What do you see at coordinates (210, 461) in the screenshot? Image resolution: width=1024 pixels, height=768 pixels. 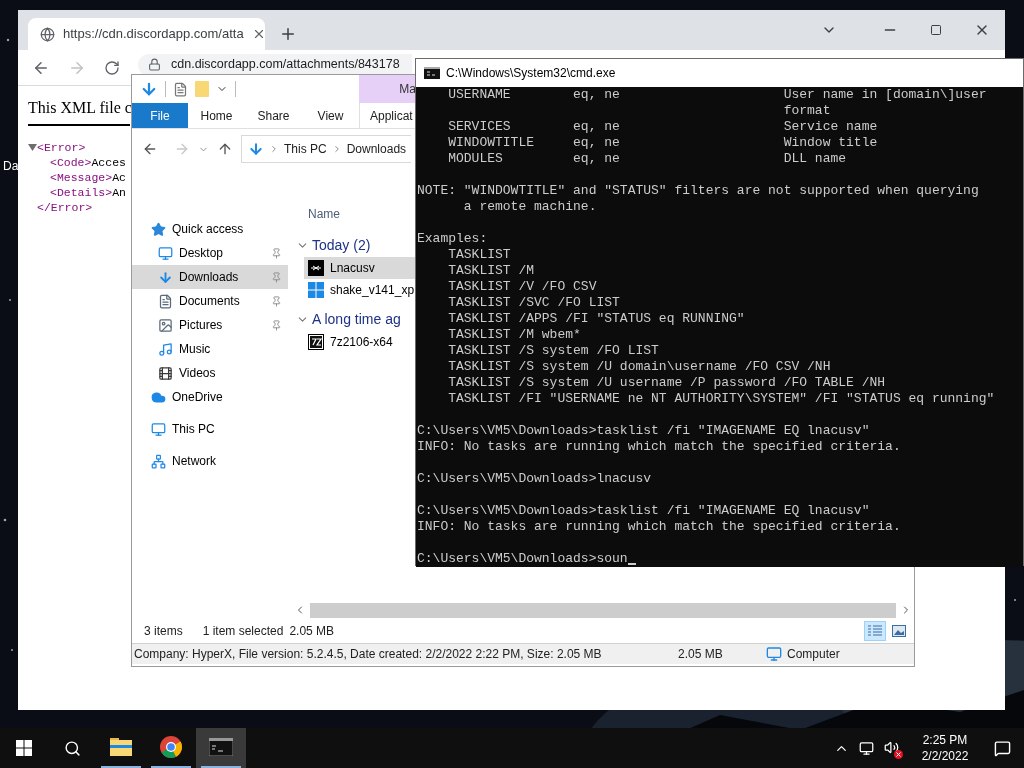 I see `nav-item: Network` at bounding box center [210, 461].